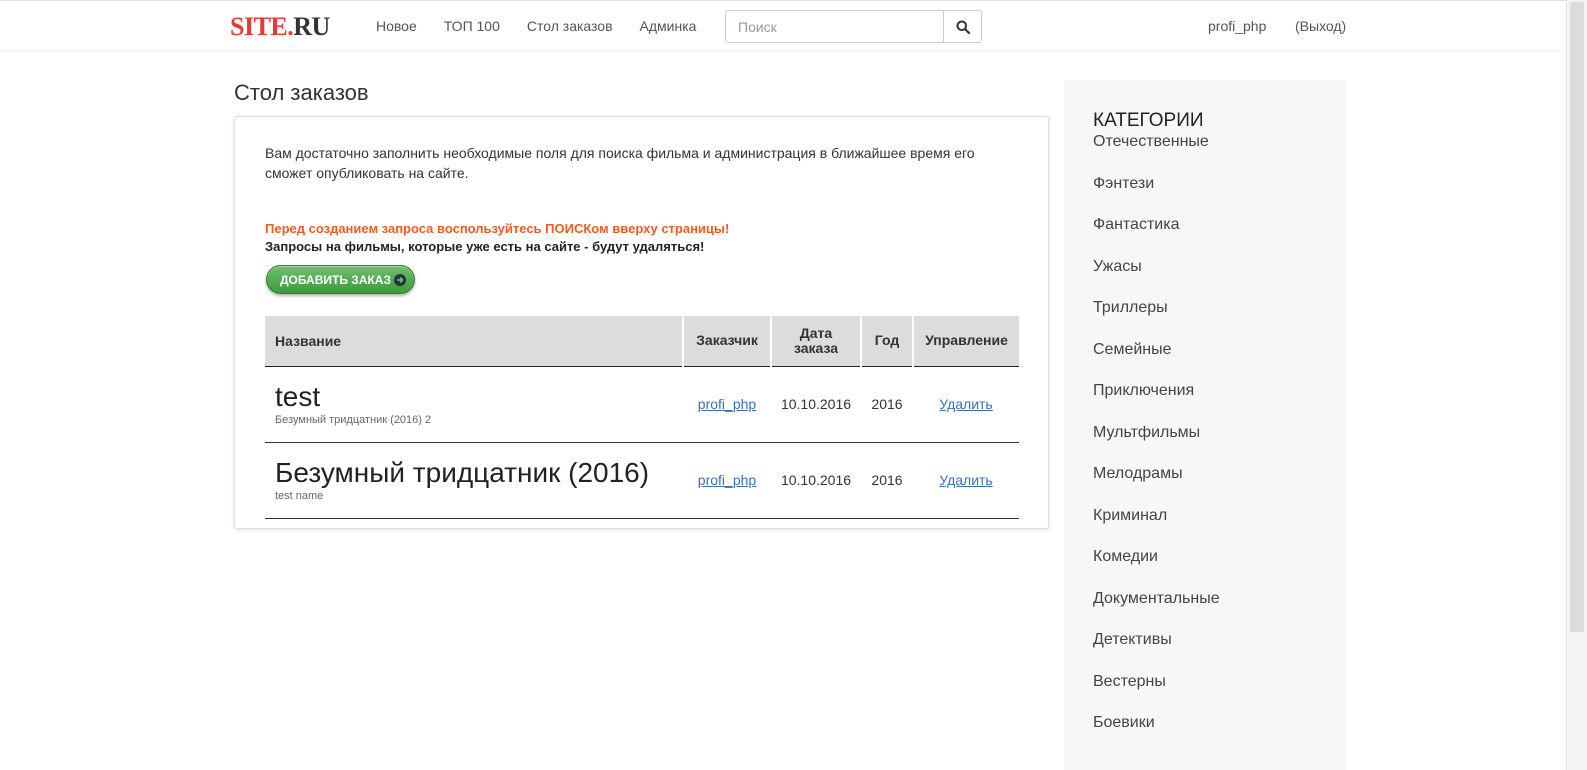 The height and width of the screenshot is (770, 1587). Describe the element at coordinates (396, 26) in the screenshot. I see `nav-new: Новое` at that location.